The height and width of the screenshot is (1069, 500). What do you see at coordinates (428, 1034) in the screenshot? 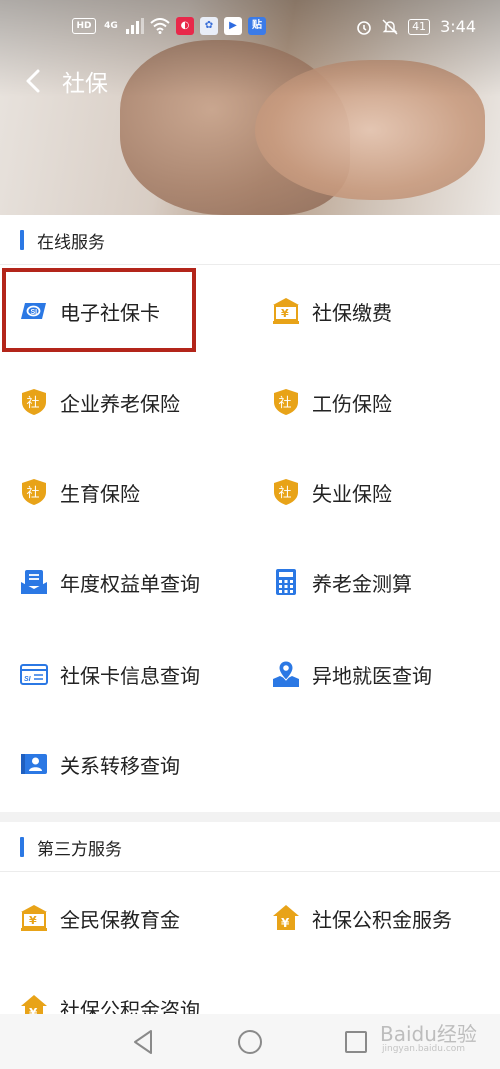
I see `watermark-text: Baidu经验` at bounding box center [428, 1034].